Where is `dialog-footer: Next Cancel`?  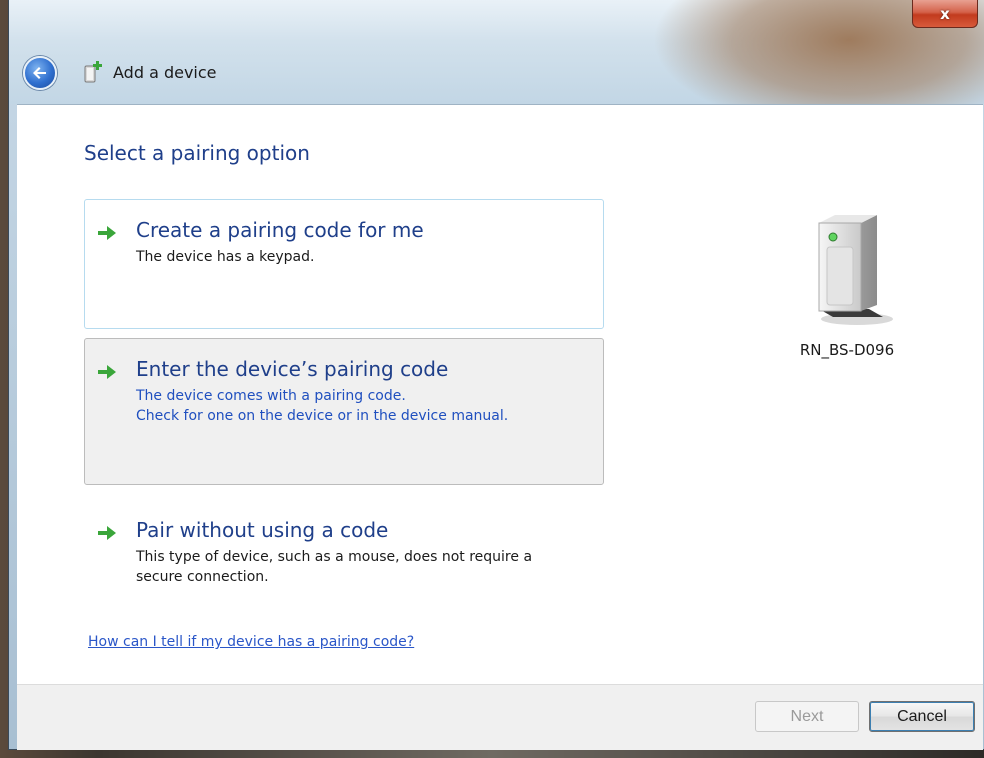
dialog-footer: Next Cancel is located at coordinates (500, 717).